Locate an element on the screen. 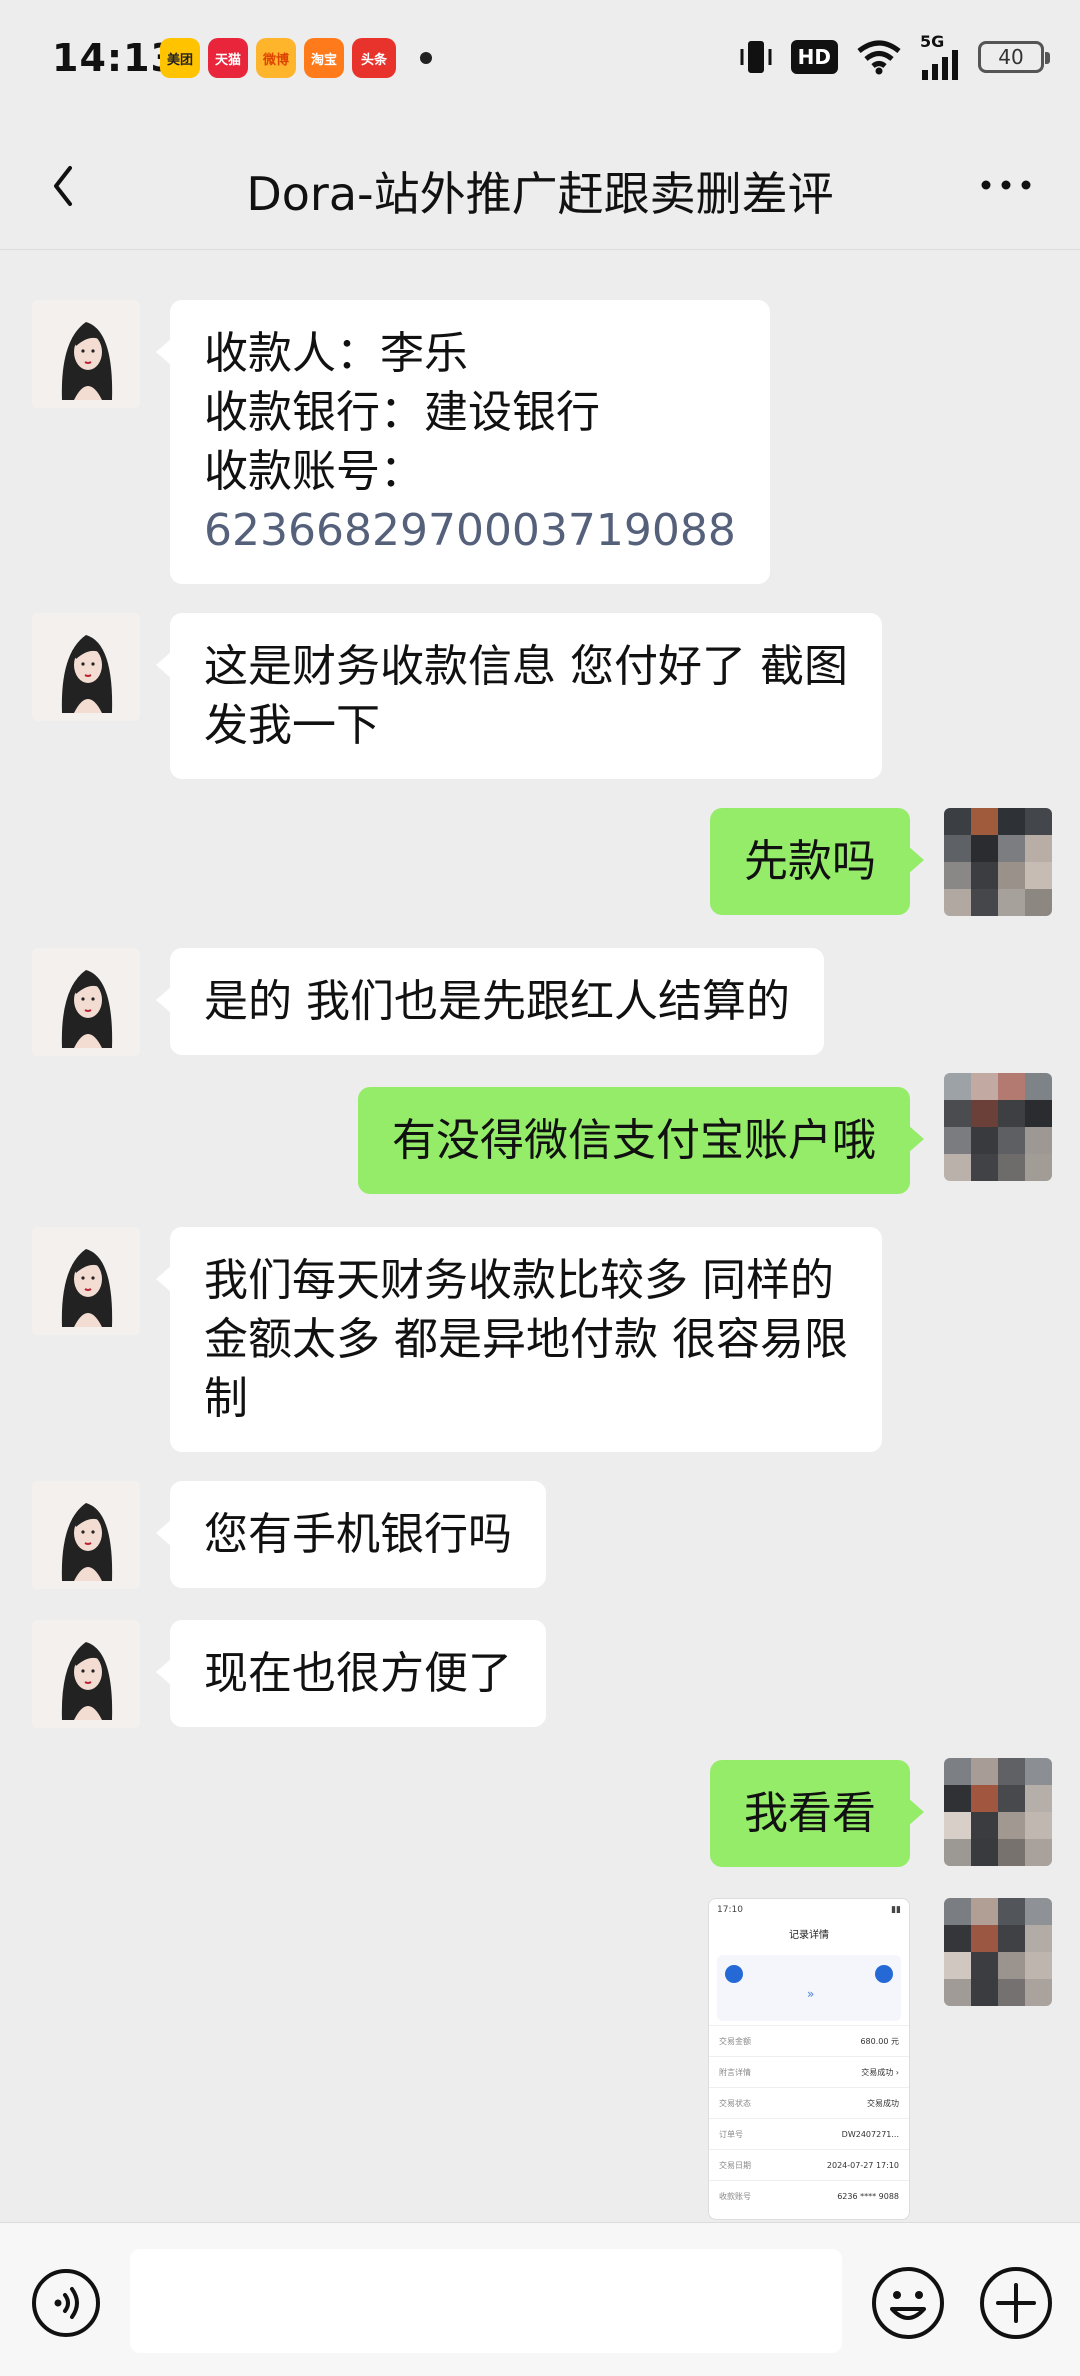 This screenshot has height=2376, width=1080. message-bubble: 是的 我们也是先跟红人结算的 is located at coordinates (490, 1001).